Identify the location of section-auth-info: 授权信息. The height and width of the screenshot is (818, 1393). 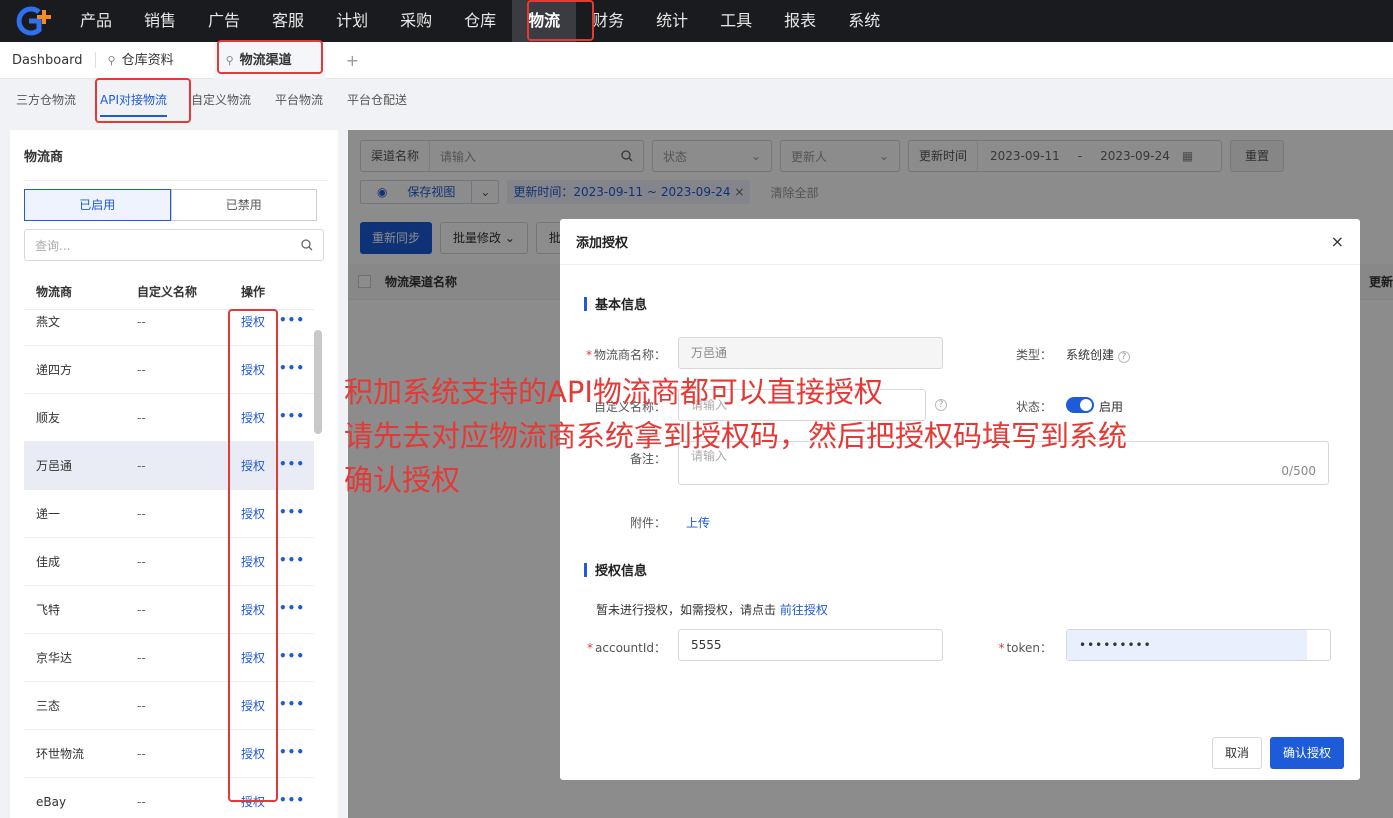
(615, 569).